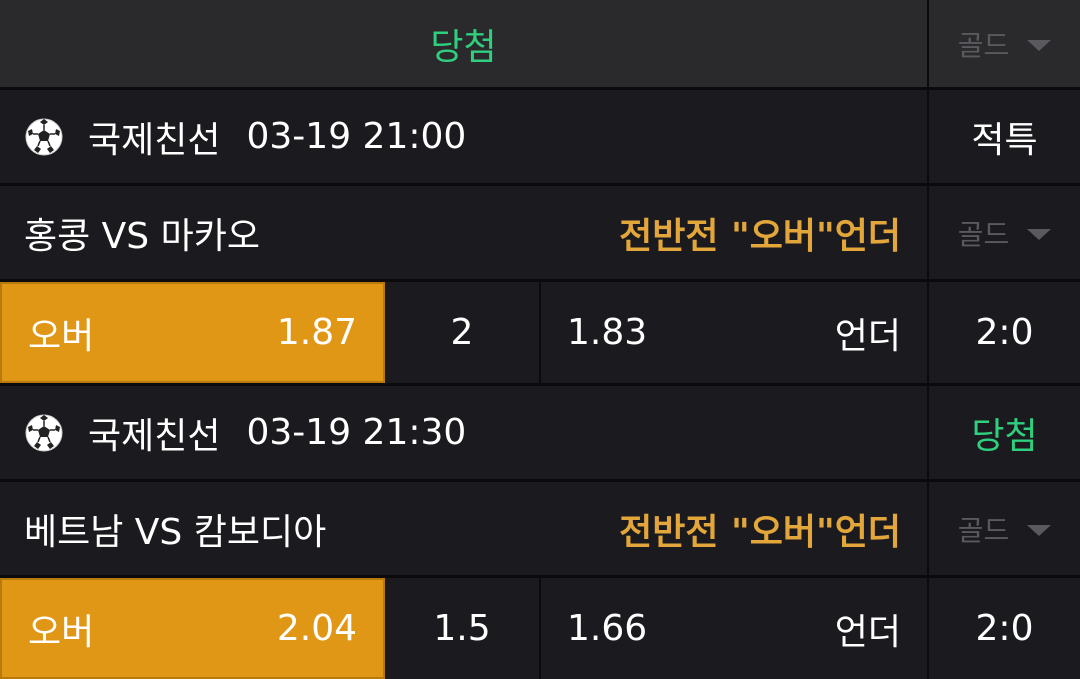 The image size is (1080, 679). I want to click on match-status: 당첨, so click(1004, 432).